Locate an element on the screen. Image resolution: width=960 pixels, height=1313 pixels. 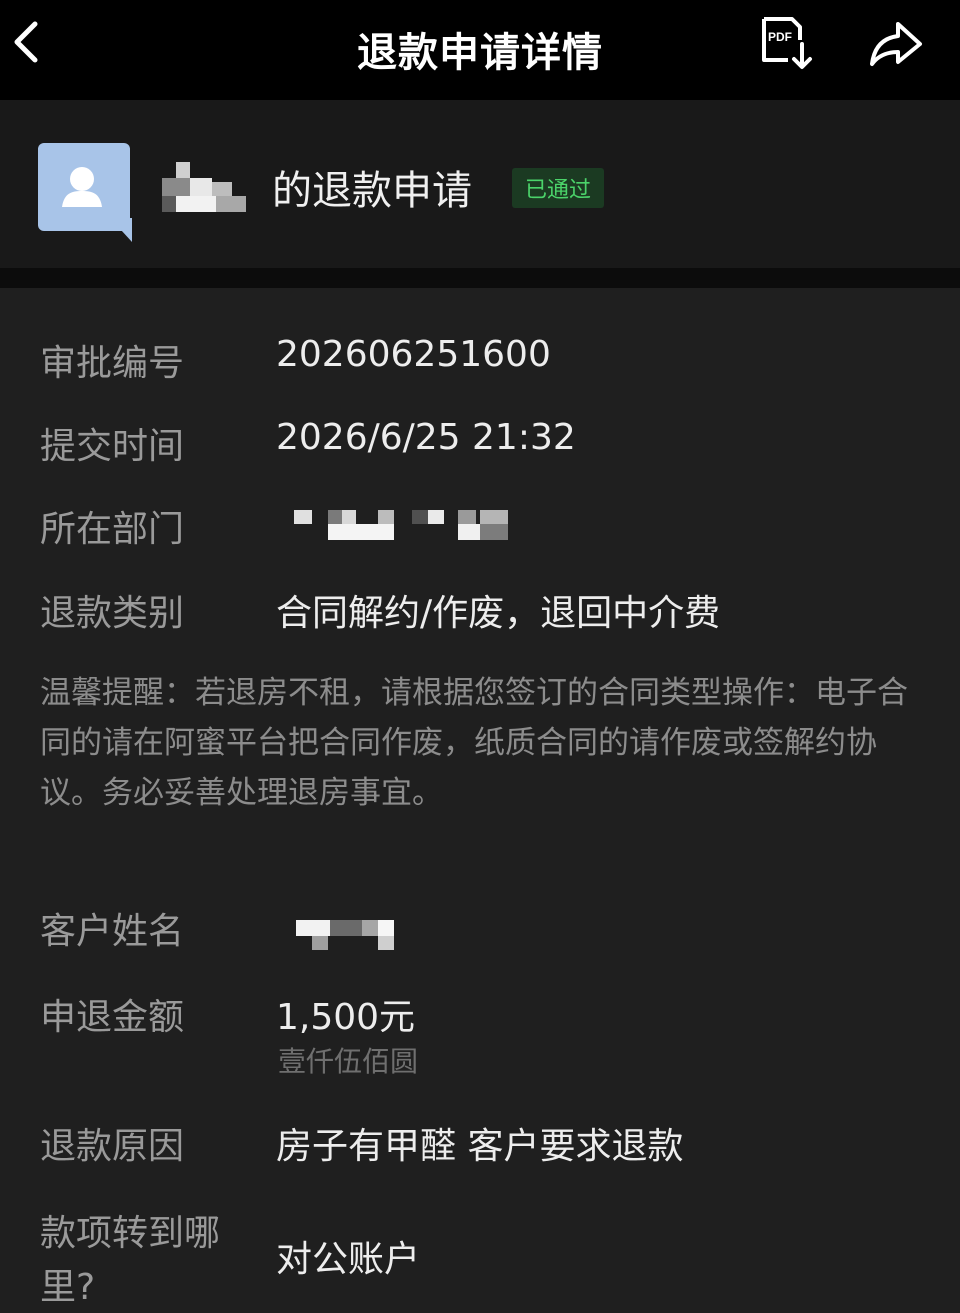
pdf-label: PDF is located at coordinates (780, 37).